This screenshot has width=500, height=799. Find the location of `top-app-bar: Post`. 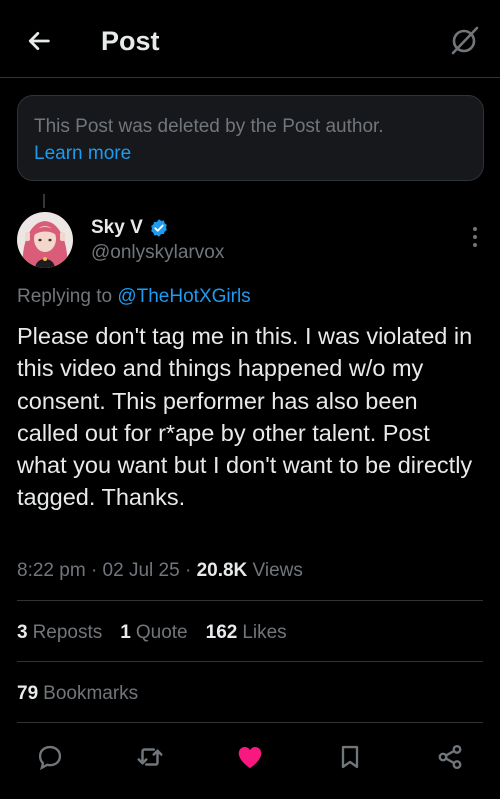

top-app-bar: Post is located at coordinates (250, 39).